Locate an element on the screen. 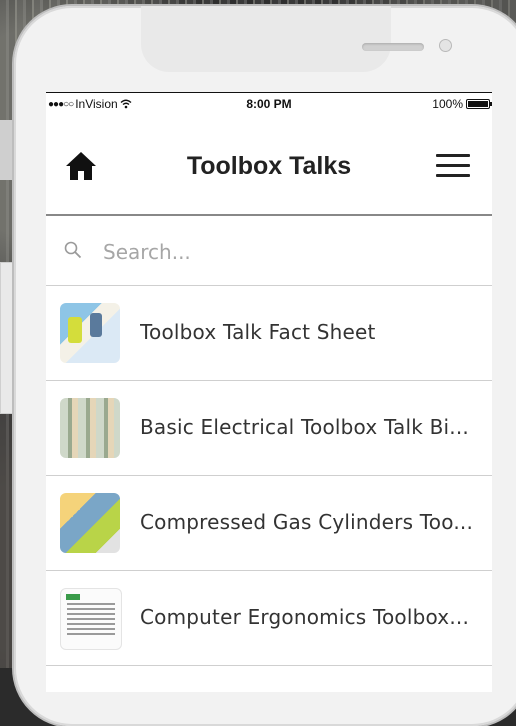 The height and width of the screenshot is (726, 516). page-title: Toolbox Talks is located at coordinates (269, 166).